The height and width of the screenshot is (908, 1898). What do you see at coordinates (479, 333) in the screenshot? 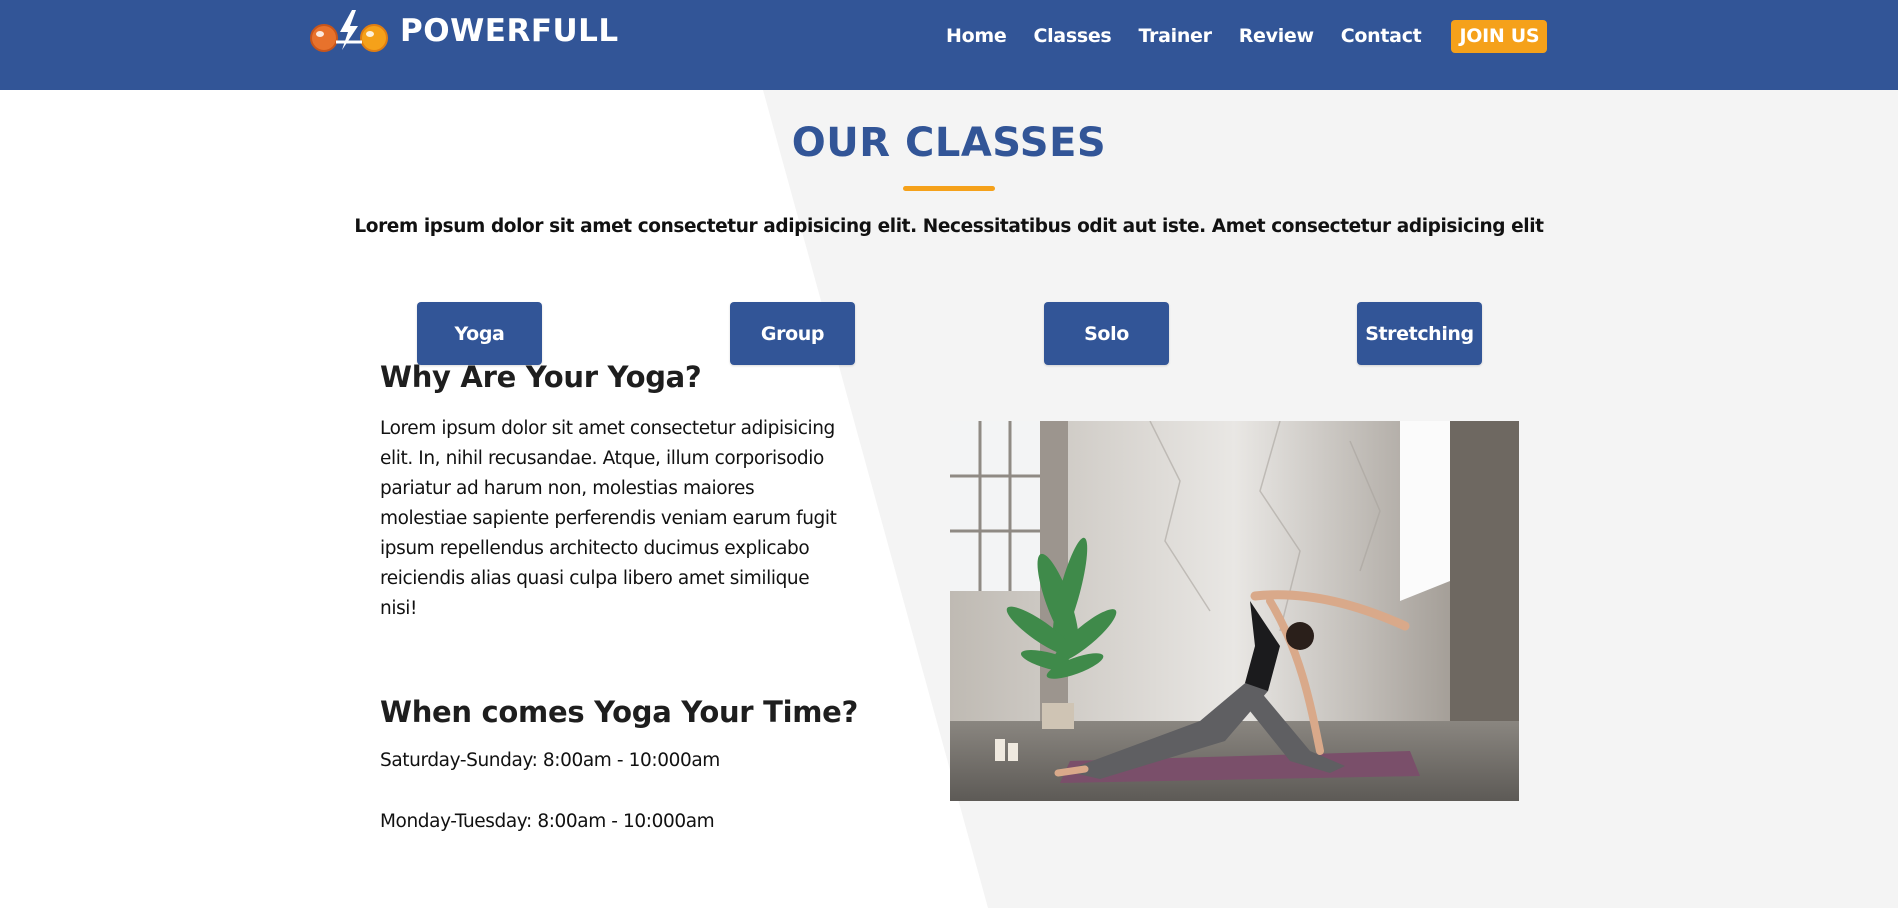
I see `class-button-yoga: Yoga` at bounding box center [479, 333].